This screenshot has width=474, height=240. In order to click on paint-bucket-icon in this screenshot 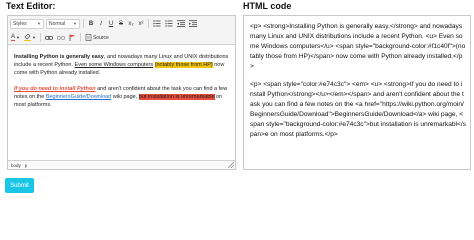, I will do `click(27, 37)`.